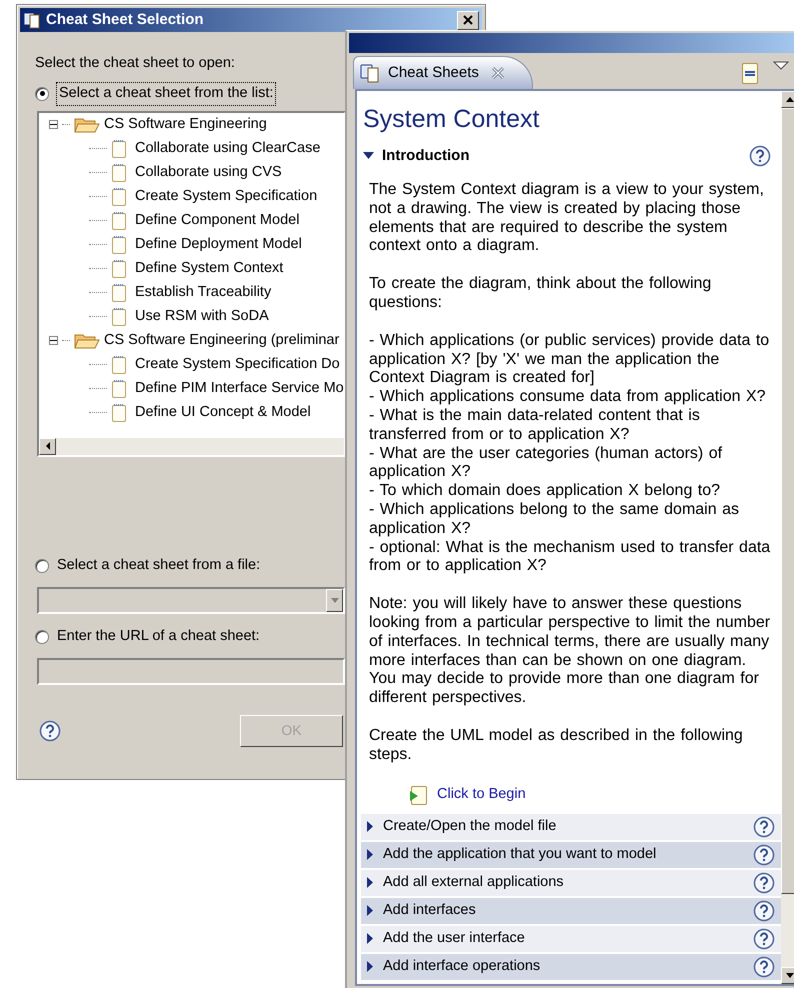 Image resolution: width=794 pixels, height=988 pixels. What do you see at coordinates (191, 600) in the screenshot?
I see `file-dropdown` at bounding box center [191, 600].